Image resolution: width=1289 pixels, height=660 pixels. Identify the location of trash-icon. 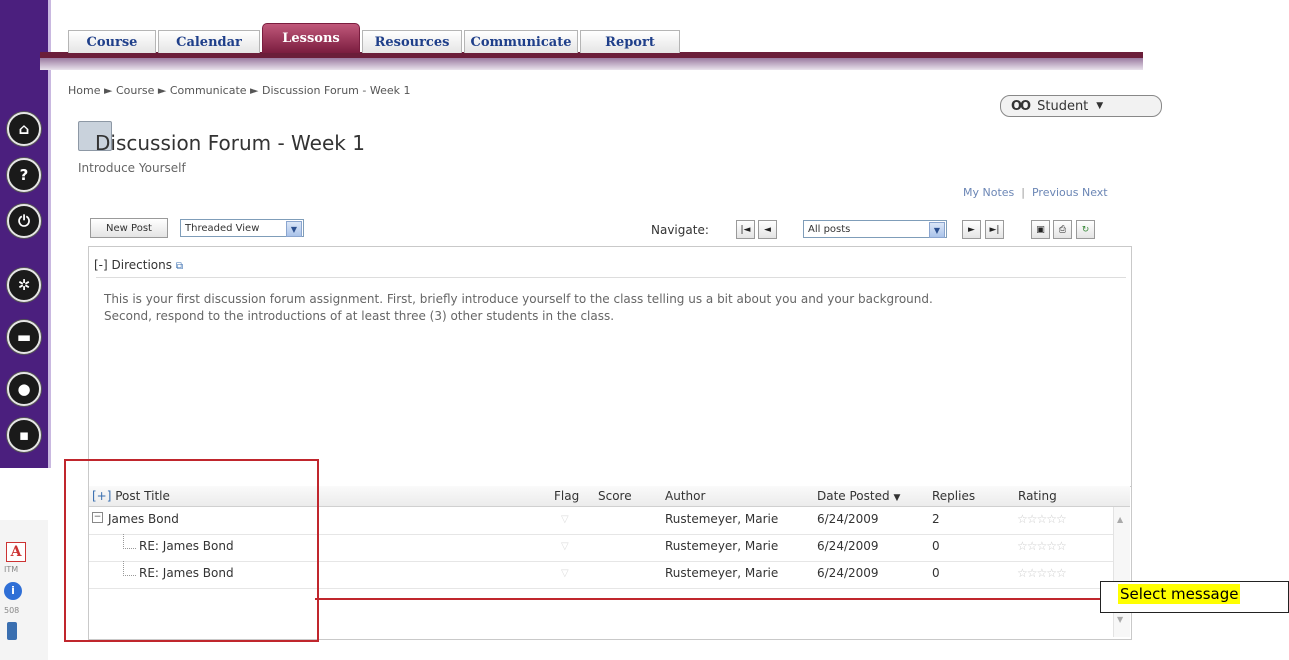
(12, 631).